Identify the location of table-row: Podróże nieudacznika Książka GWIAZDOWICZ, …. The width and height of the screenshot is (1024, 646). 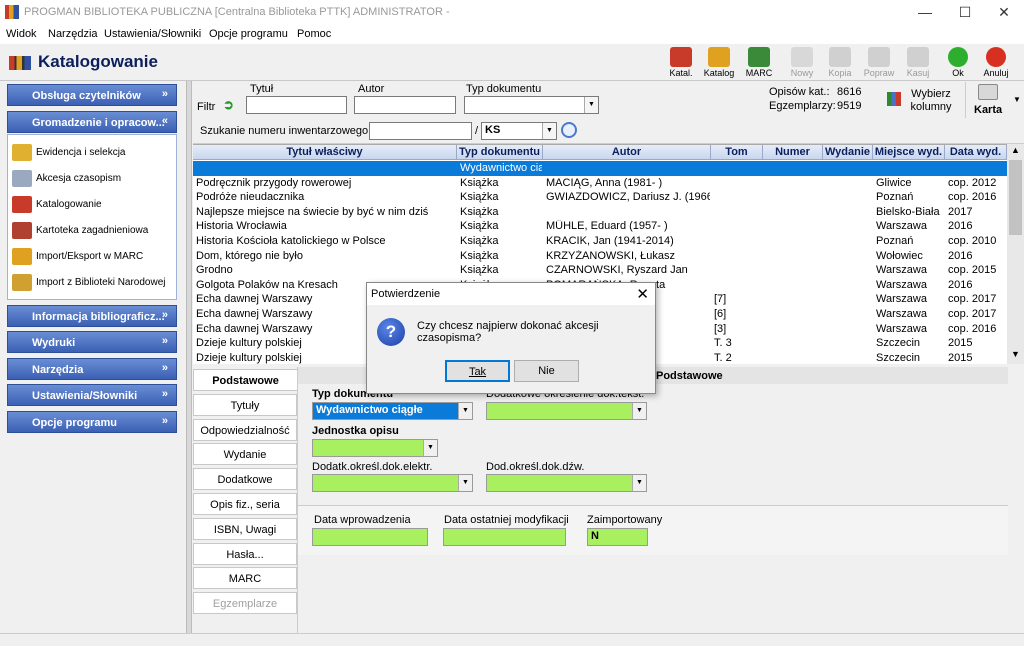
(600, 197).